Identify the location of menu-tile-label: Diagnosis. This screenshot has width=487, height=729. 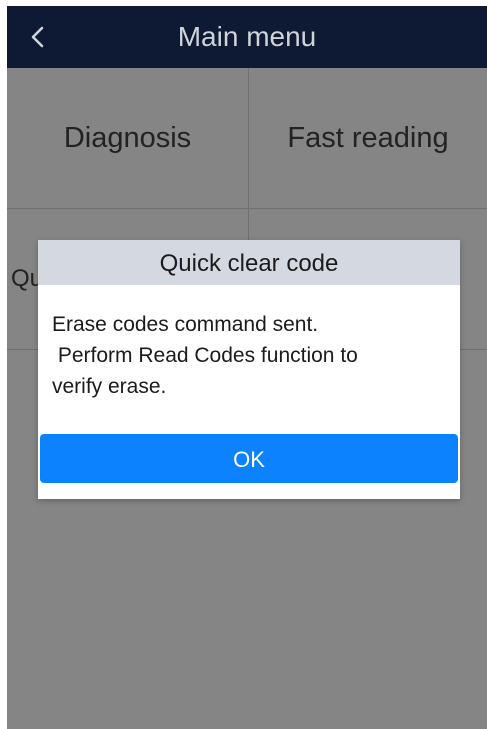
(127, 137).